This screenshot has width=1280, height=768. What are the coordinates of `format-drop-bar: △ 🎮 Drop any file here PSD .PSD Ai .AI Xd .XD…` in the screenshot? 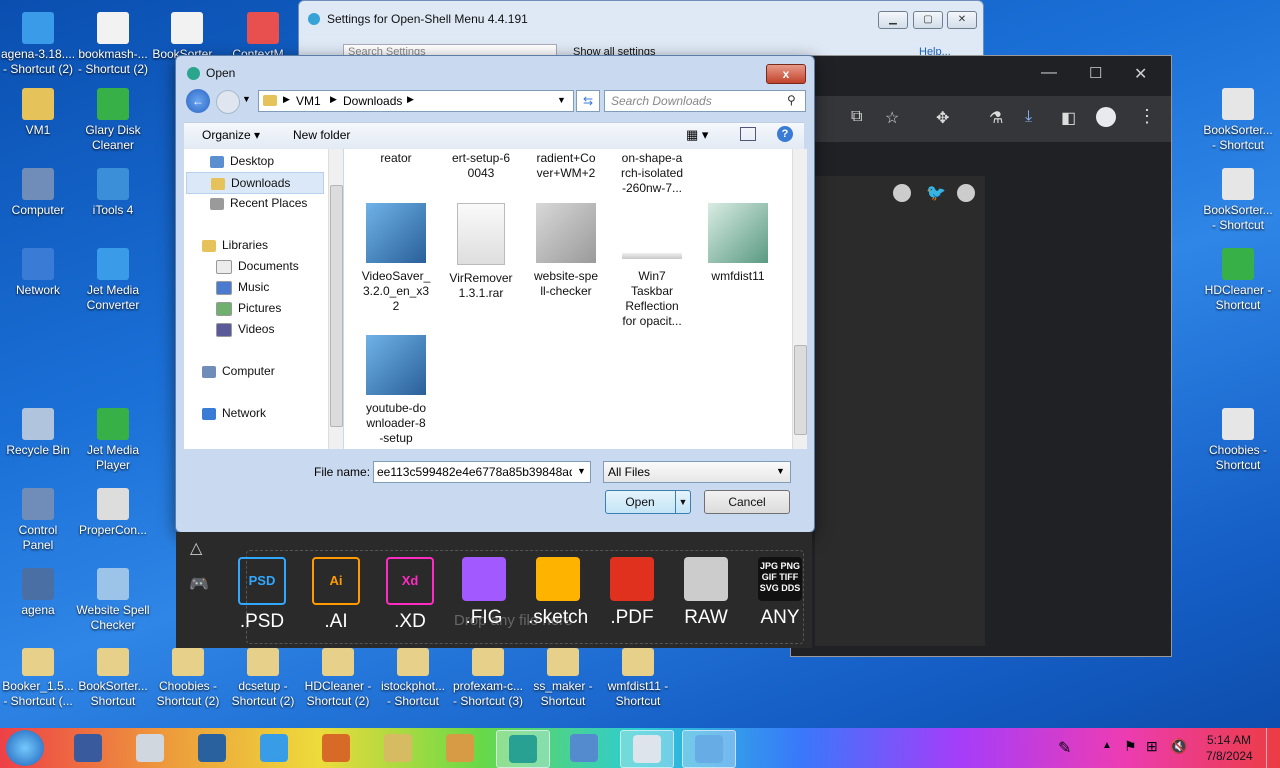 It's located at (494, 590).